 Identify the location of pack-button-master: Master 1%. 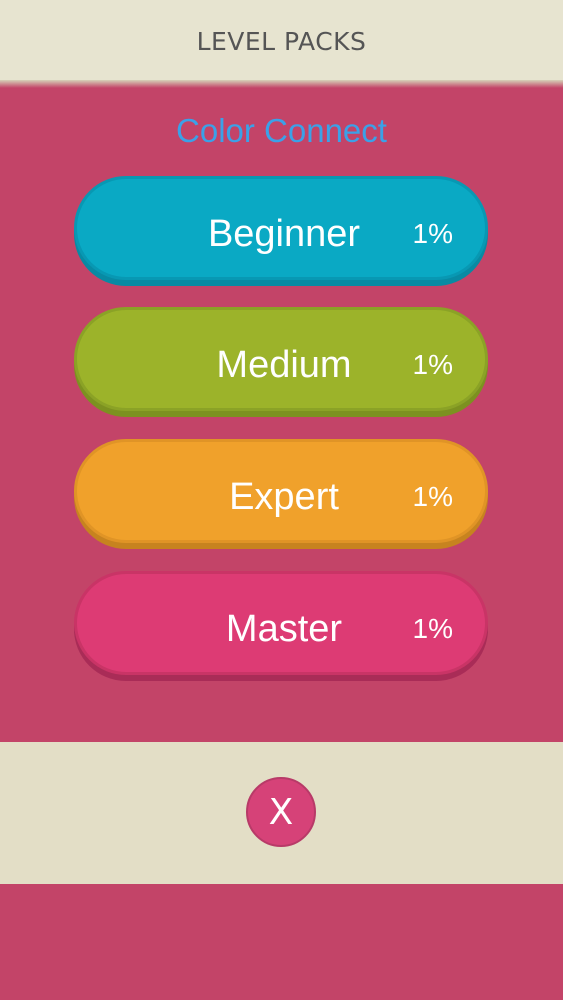
(281, 623).